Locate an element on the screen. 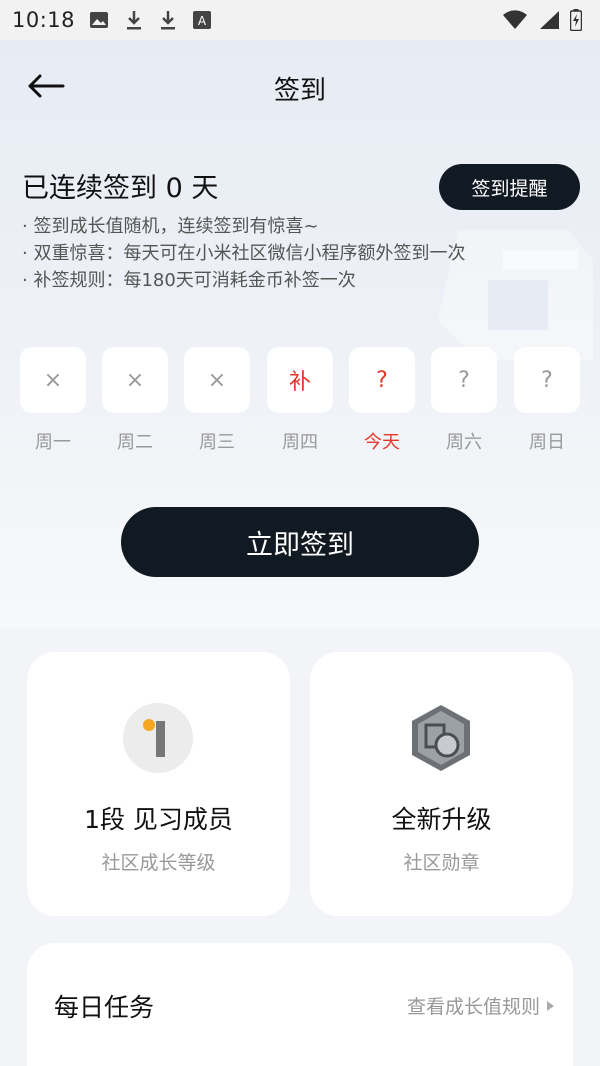  battery-icon is located at coordinates (576, 20).